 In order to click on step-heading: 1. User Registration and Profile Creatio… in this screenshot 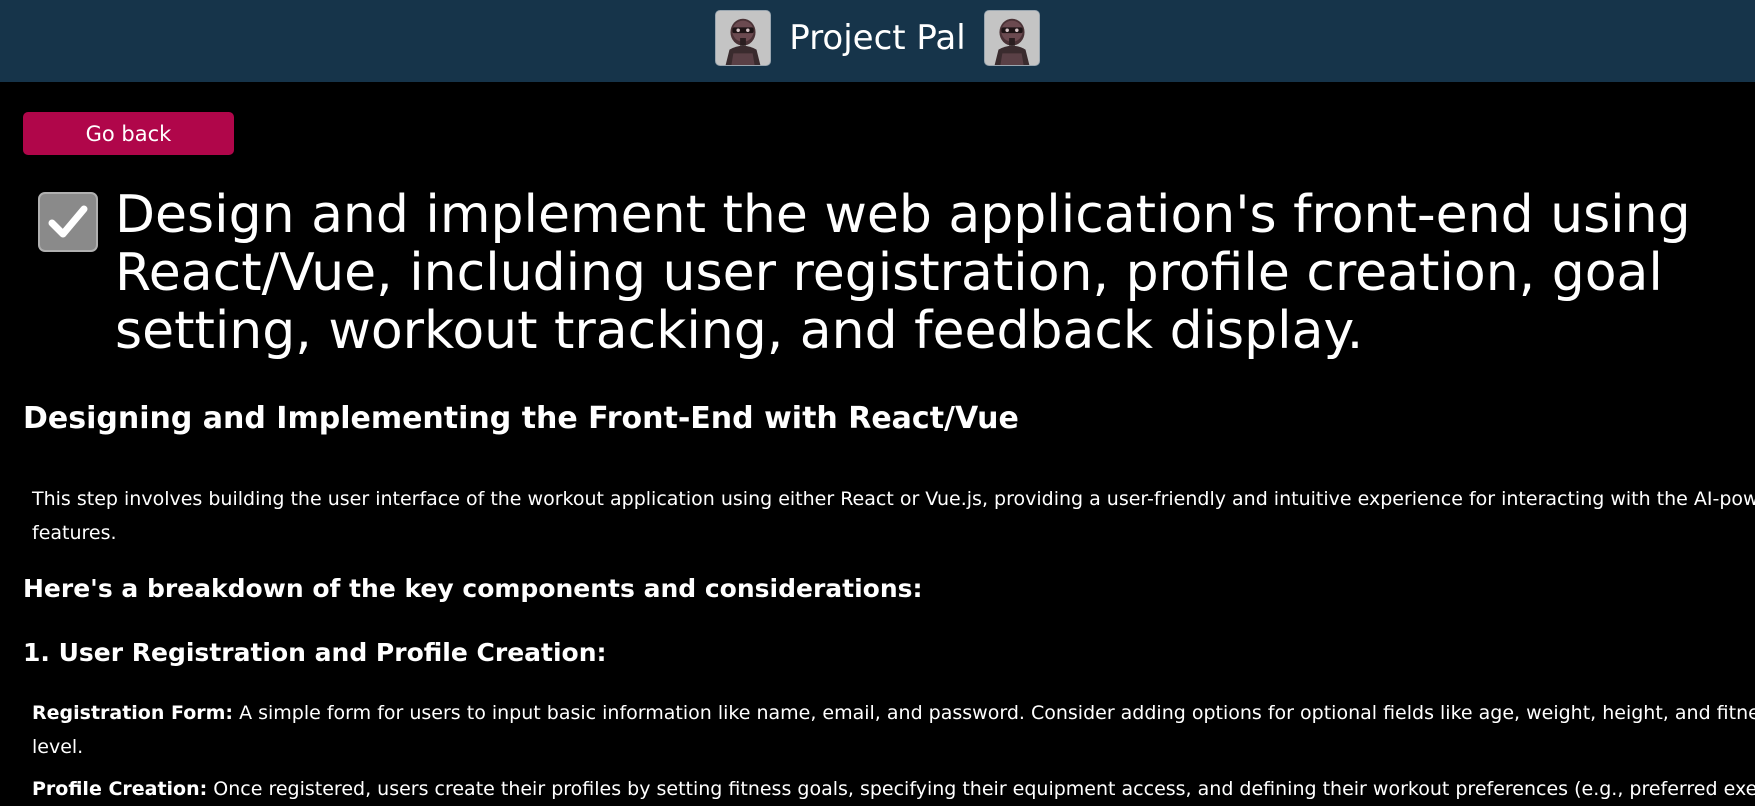, I will do `click(315, 652)`.